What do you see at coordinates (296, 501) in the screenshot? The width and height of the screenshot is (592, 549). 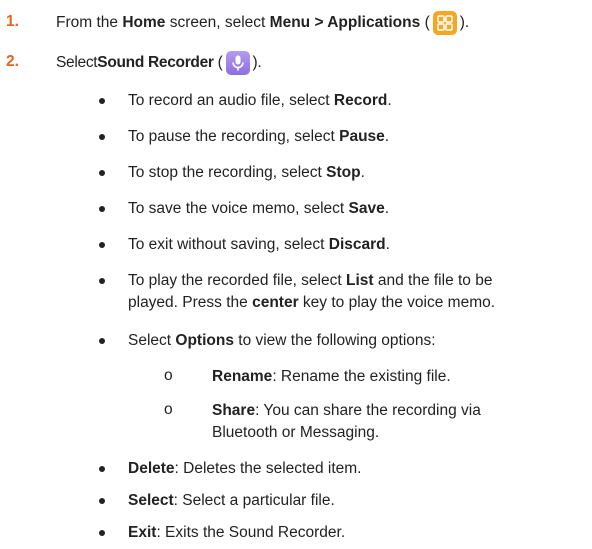 I see `list-item: Select: Select a particular file.` at bounding box center [296, 501].